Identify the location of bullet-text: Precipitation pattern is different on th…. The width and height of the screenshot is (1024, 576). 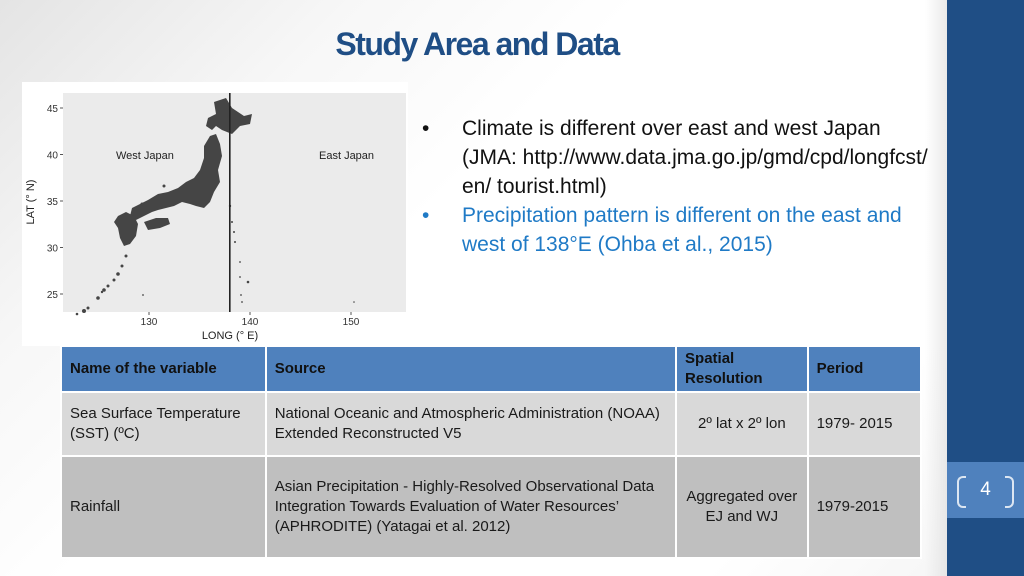
(682, 230).